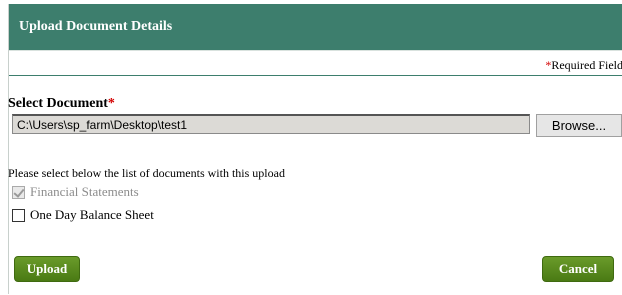  I want to click on financial-statements-checkbox, so click(18, 192).